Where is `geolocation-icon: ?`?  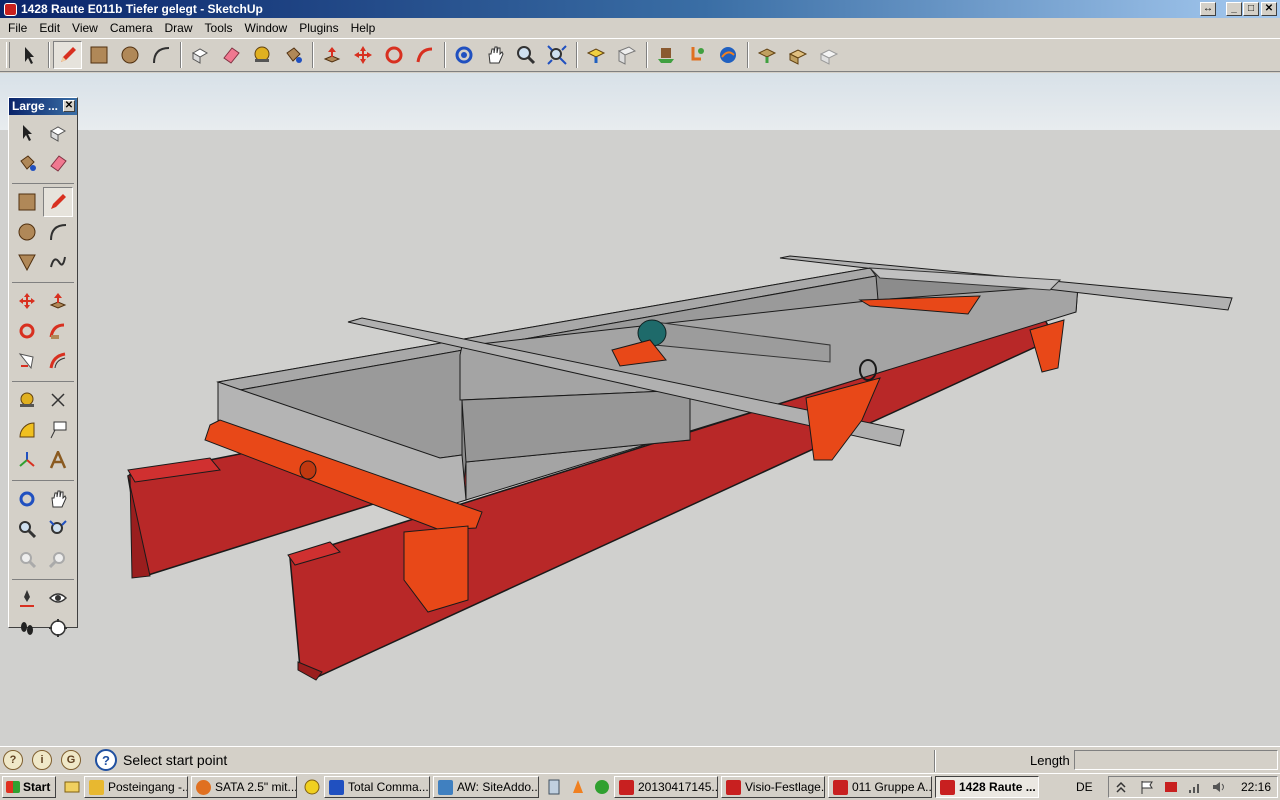 geolocation-icon: ? is located at coordinates (13, 760).